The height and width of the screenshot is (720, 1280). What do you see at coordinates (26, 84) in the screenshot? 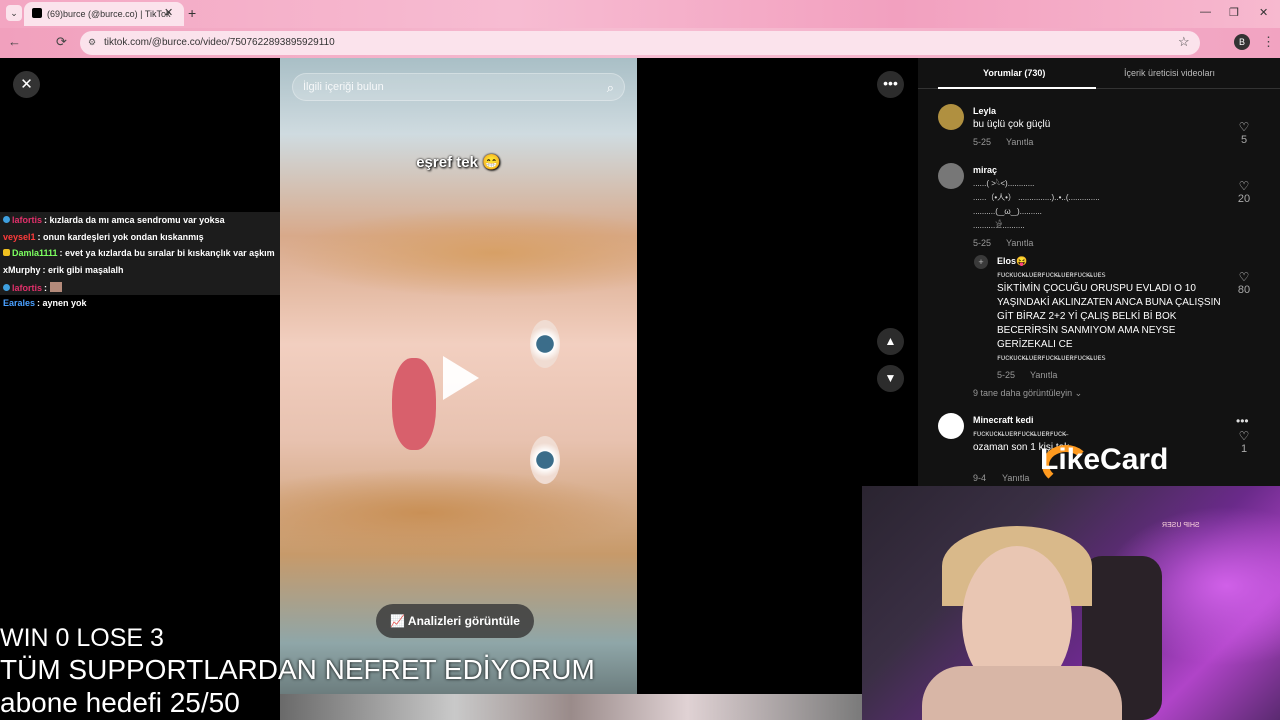
I see `close-video-button: ✕` at bounding box center [26, 84].